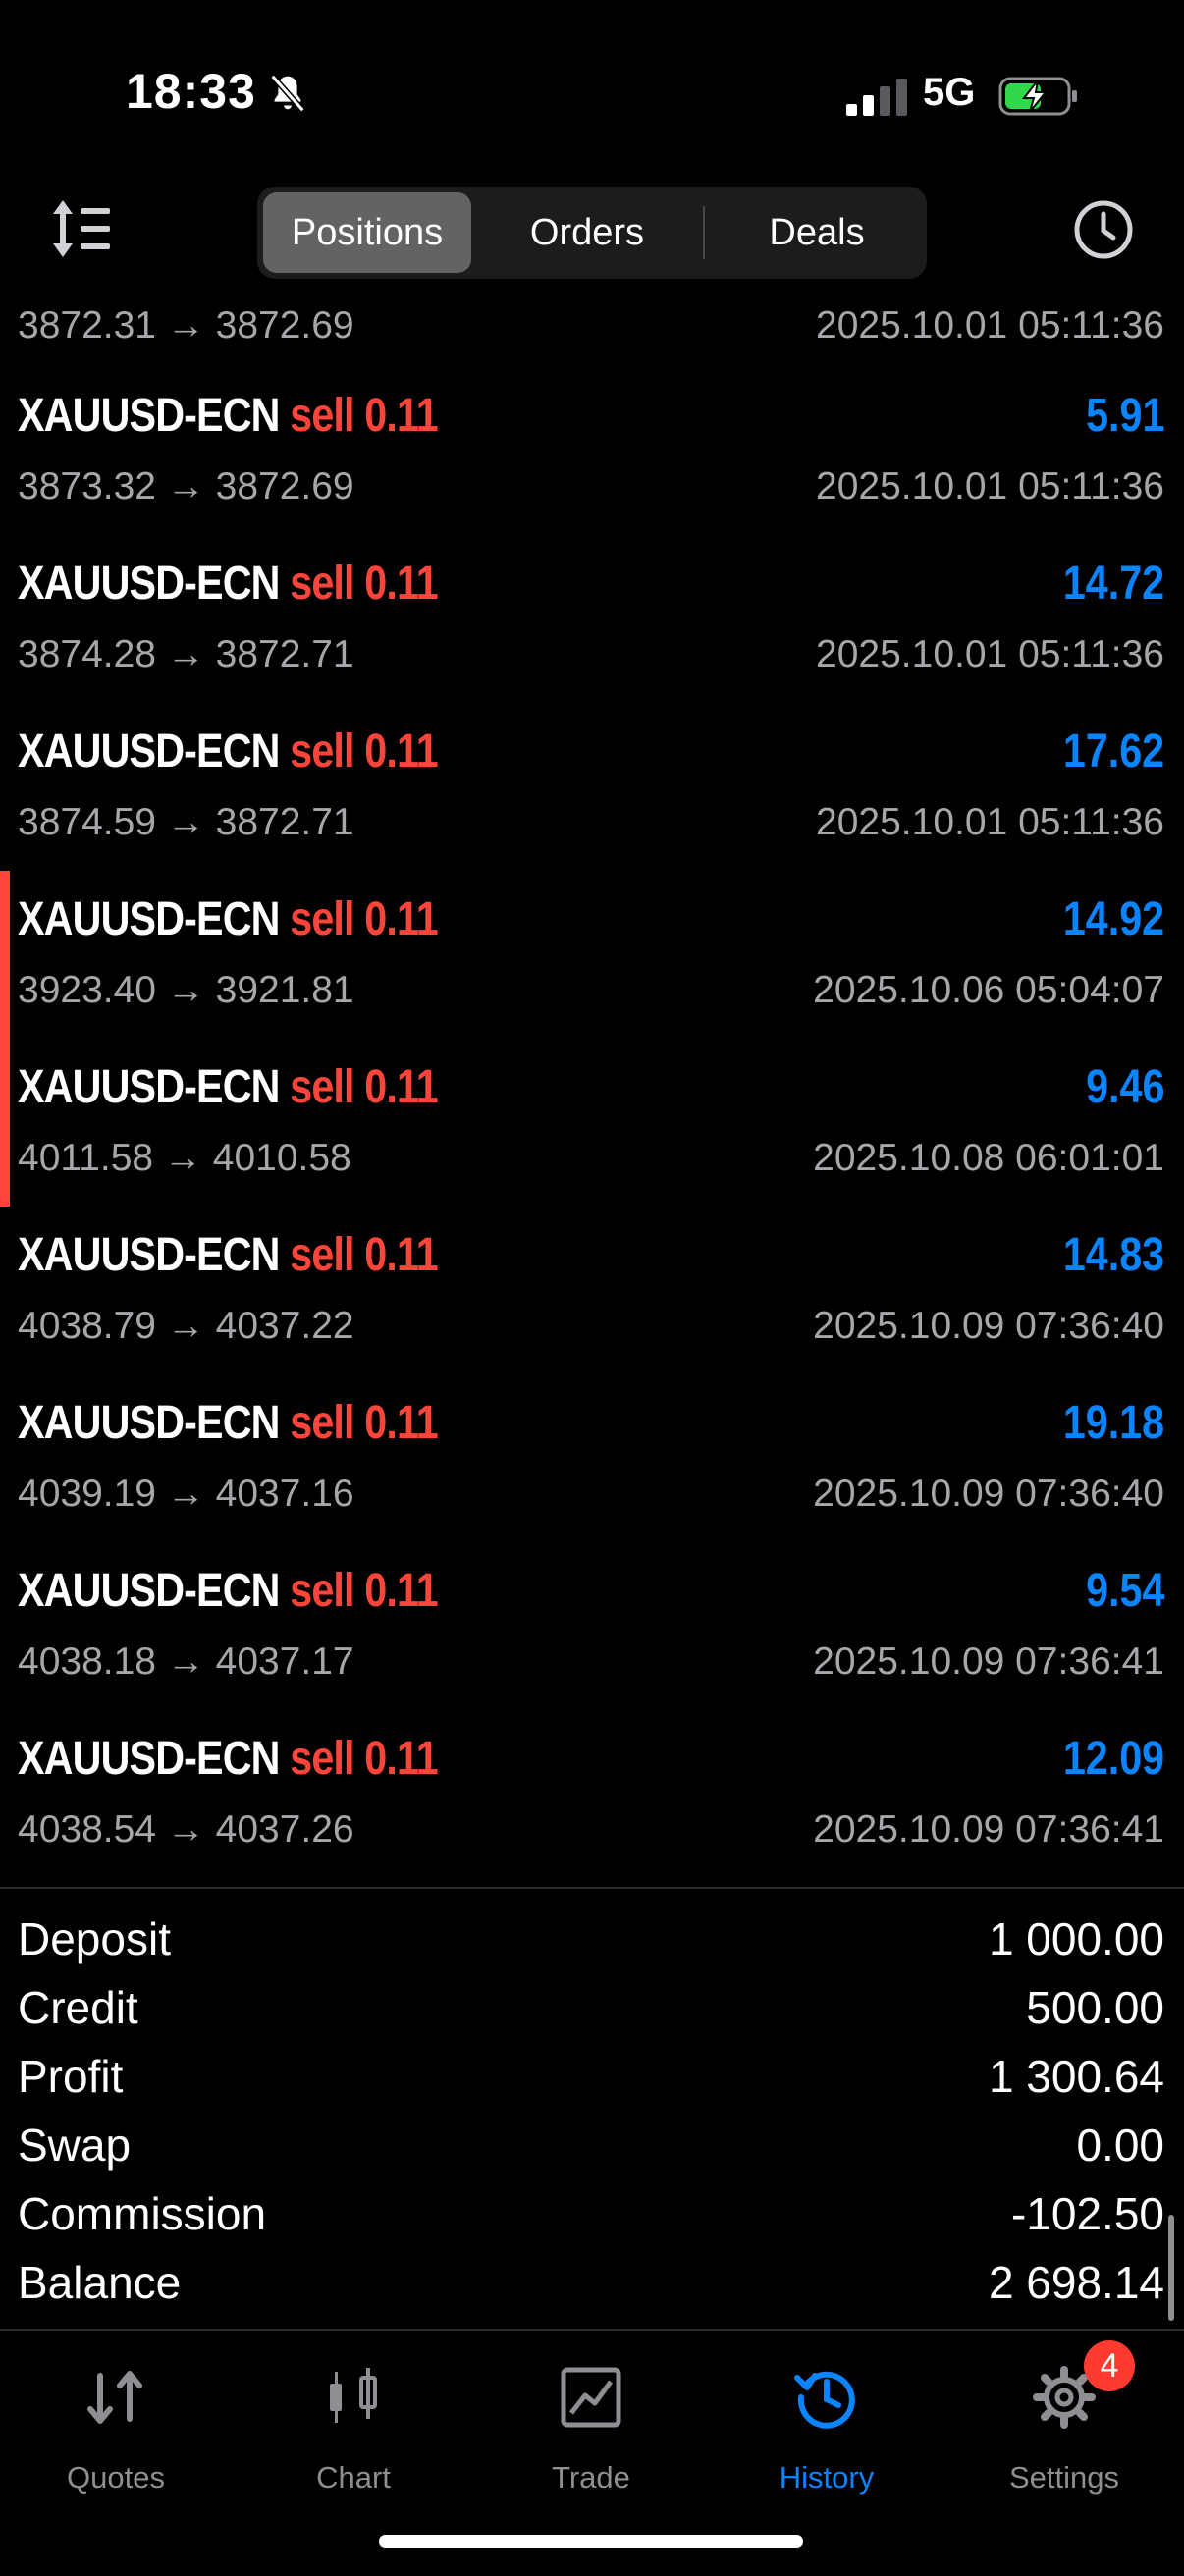 The image size is (1184, 2576). I want to click on position-prices: 4011.58 → 4010.58, so click(185, 1158).